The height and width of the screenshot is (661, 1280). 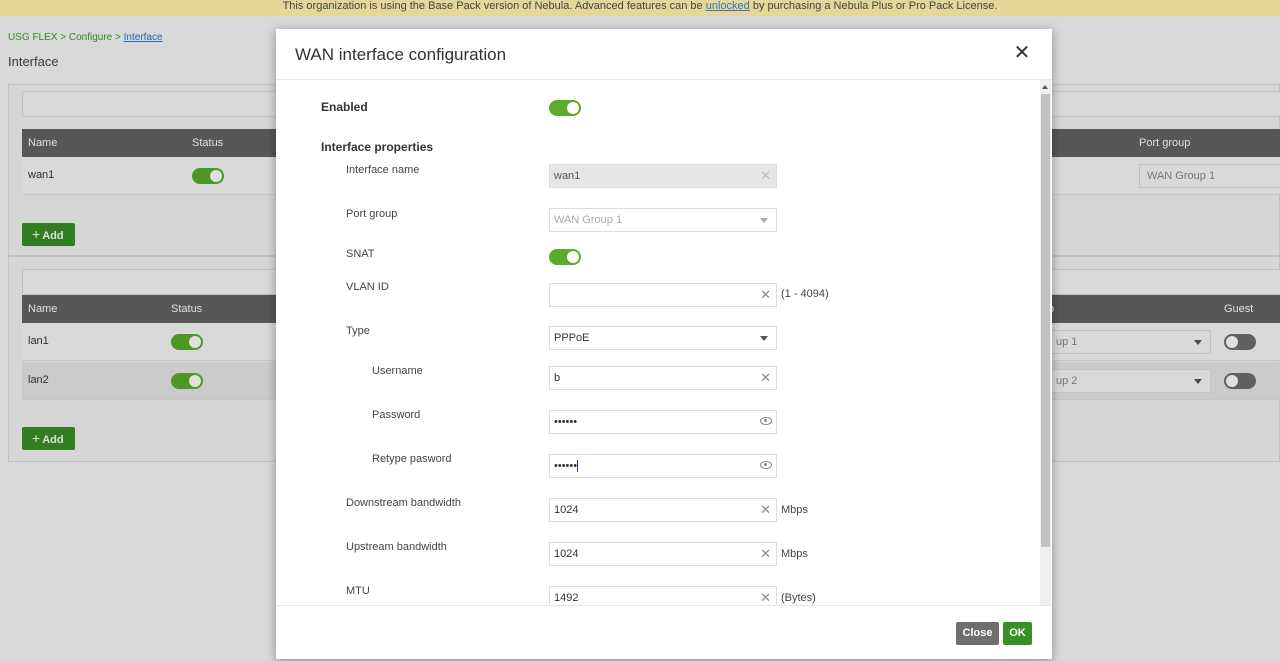 What do you see at coordinates (663, 176) in the screenshot?
I see `interface-name-field: wan1 ✕` at bounding box center [663, 176].